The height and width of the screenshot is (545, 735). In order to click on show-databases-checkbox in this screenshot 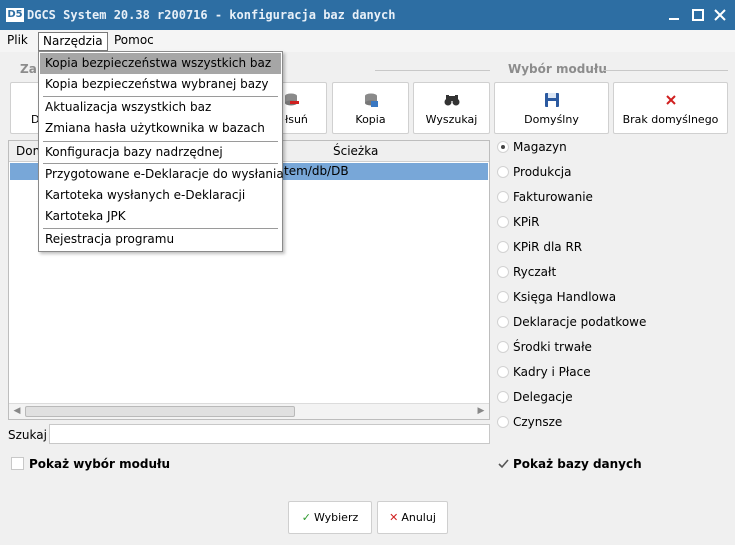, I will do `click(503, 463)`.